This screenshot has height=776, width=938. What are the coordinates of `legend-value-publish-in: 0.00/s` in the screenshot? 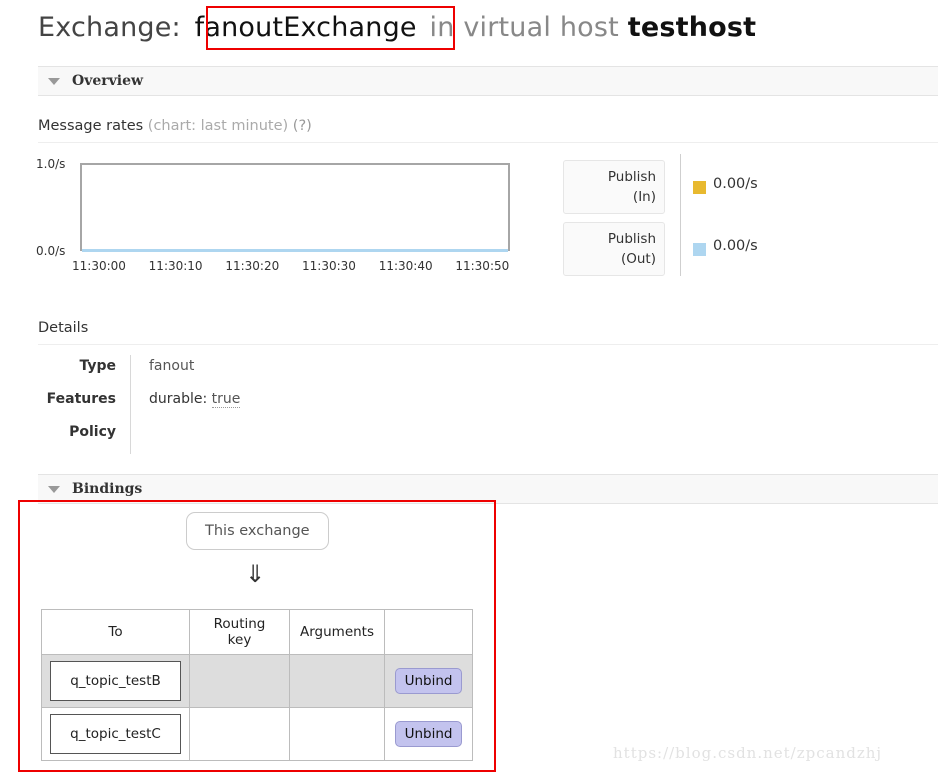 It's located at (735, 184).